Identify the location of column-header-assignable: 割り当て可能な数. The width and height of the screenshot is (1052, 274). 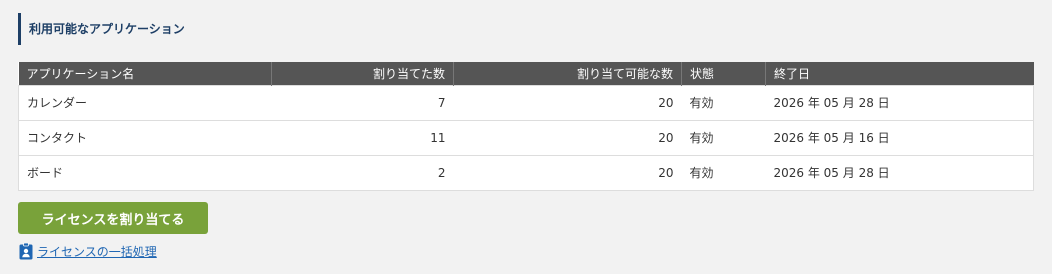
(567, 73).